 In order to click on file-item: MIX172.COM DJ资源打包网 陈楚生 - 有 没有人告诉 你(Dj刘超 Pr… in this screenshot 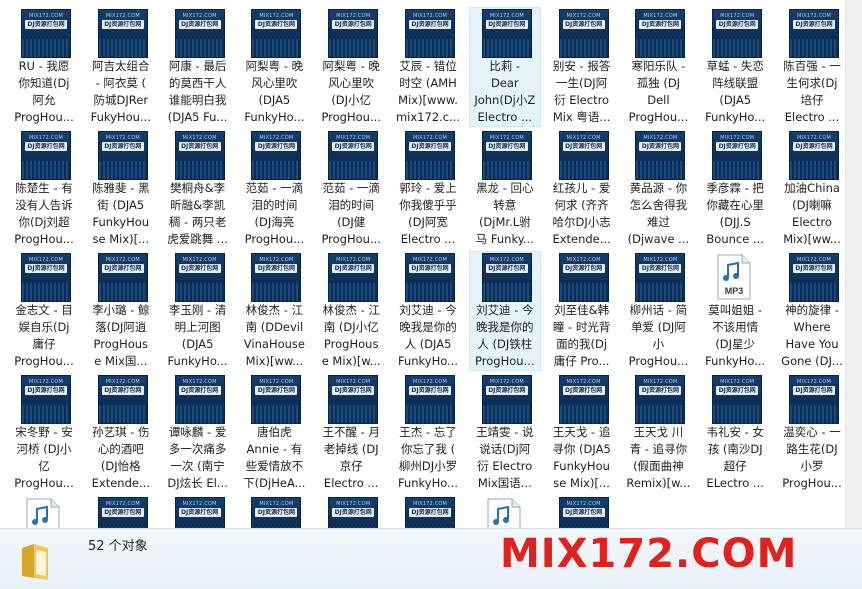, I will do `click(44, 189)`.